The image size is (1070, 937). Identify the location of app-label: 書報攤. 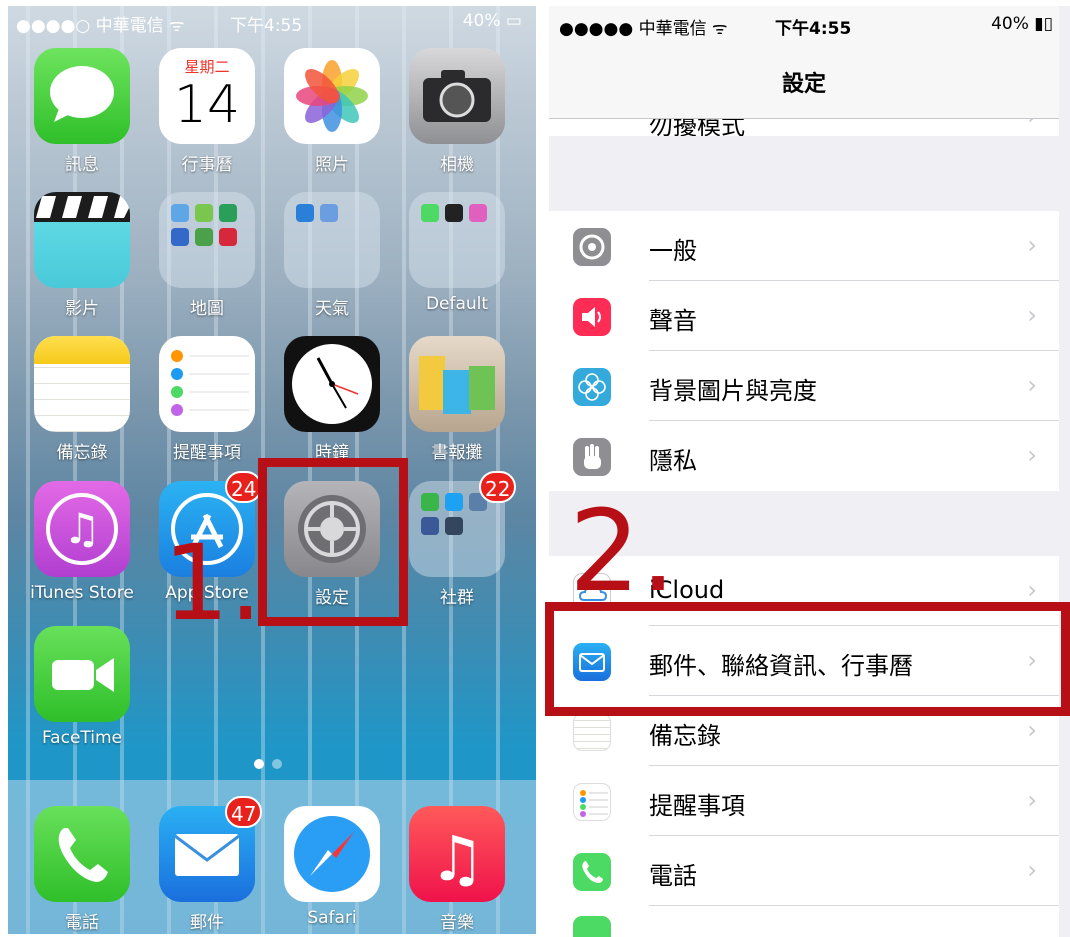
(457, 453).